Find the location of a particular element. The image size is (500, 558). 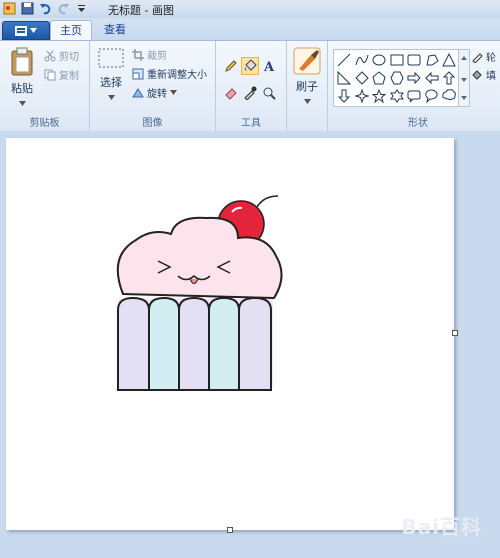

copy-label: 复制 is located at coordinates (69, 76).